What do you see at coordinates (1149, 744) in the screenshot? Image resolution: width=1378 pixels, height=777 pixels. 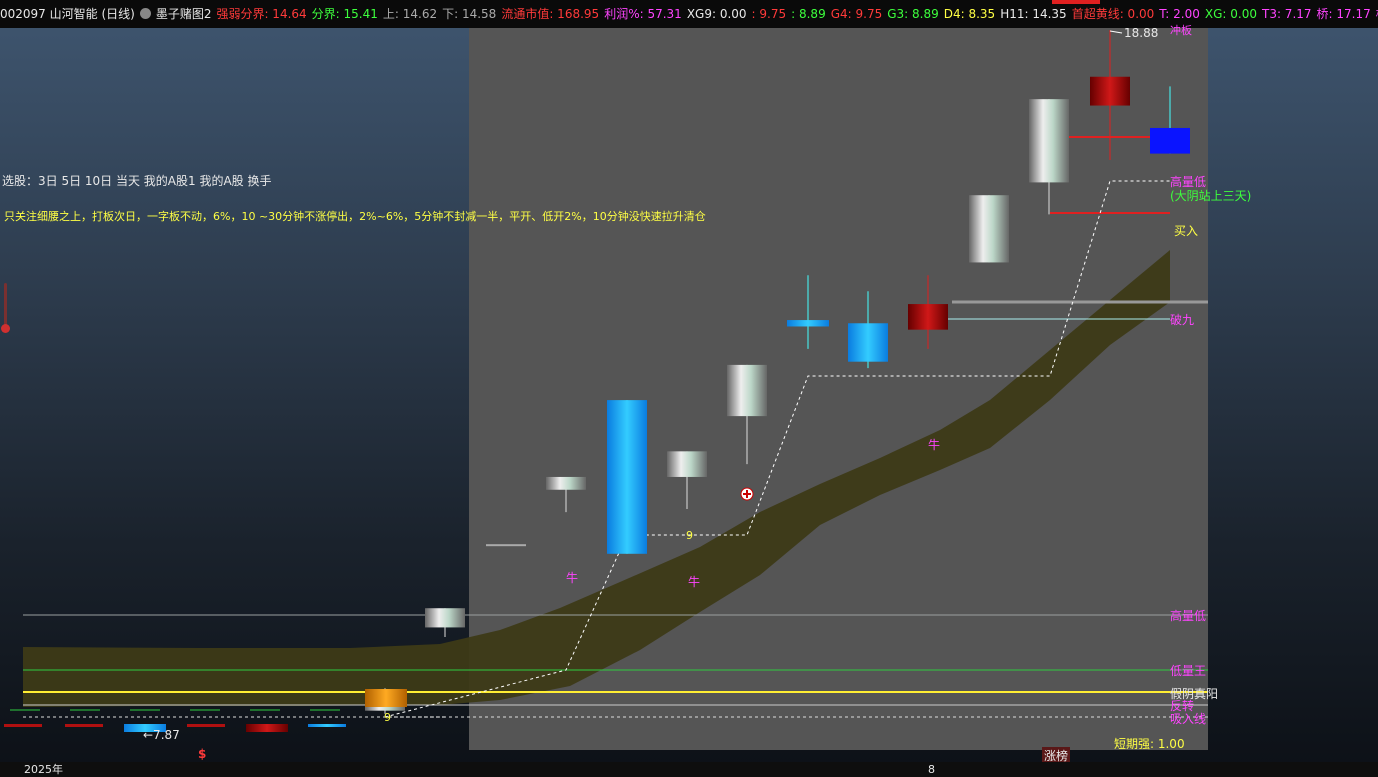 I see `short-strength-label: 短期强: 1.00` at bounding box center [1149, 744].